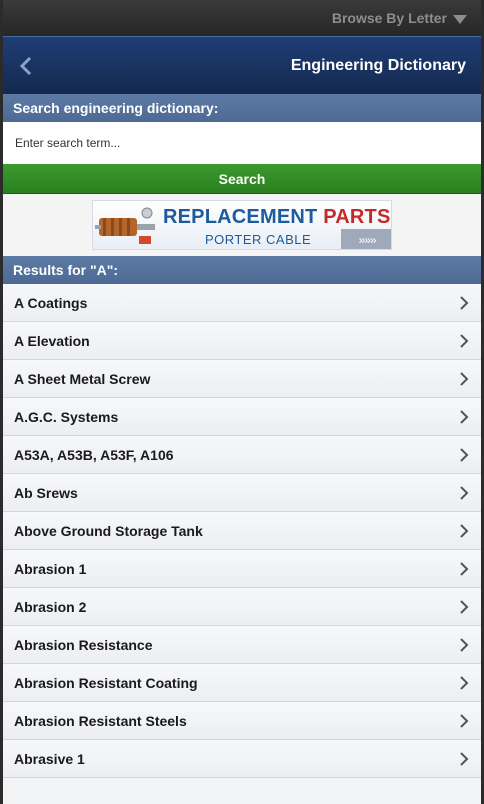  What do you see at coordinates (243, 217) in the screenshot?
I see `ad-title-part1: REPLACEMENT` at bounding box center [243, 217].